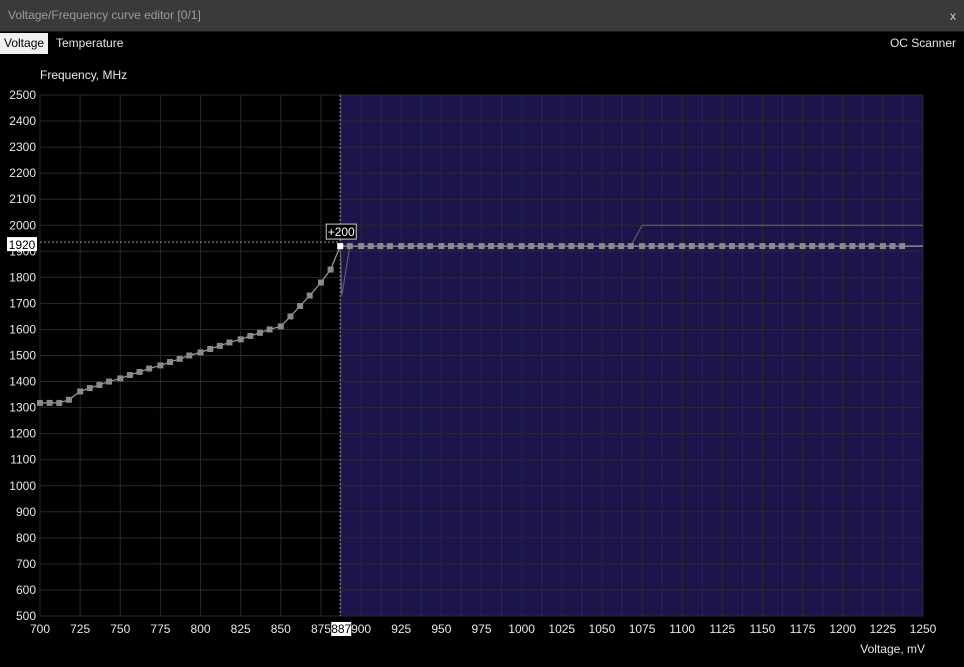  I want to click on tab-bar: Voltage Temperature OC Scanner, so click(482, 43).